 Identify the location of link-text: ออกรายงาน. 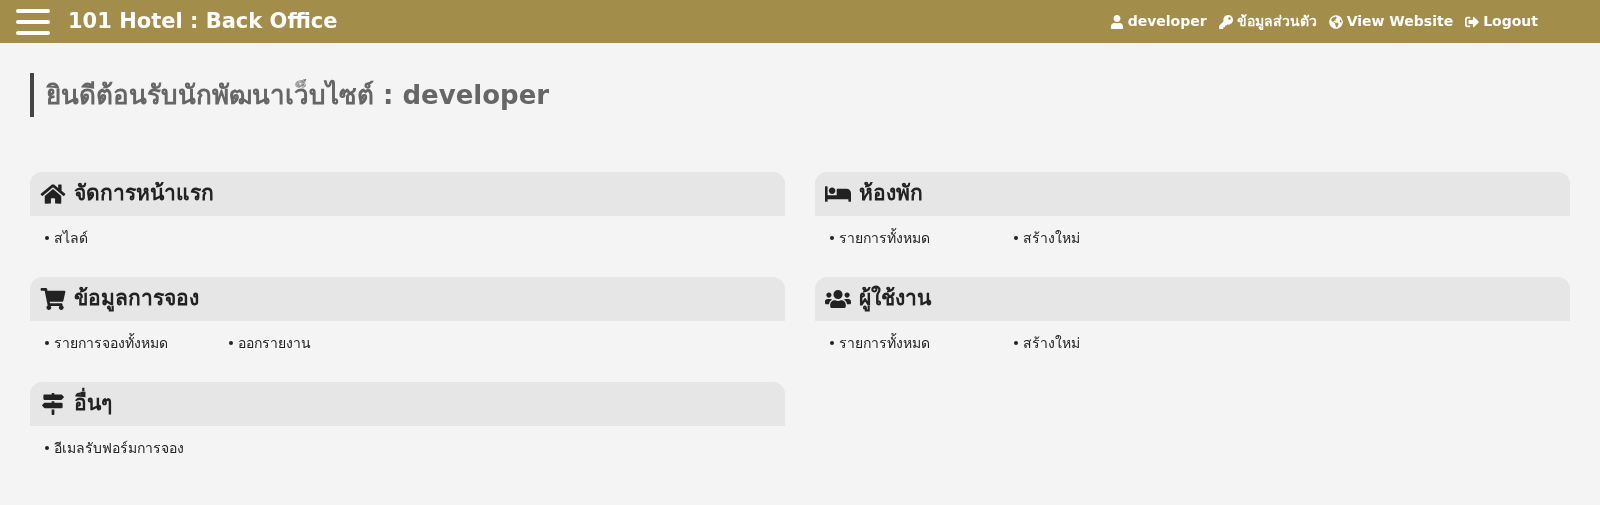
(274, 343).